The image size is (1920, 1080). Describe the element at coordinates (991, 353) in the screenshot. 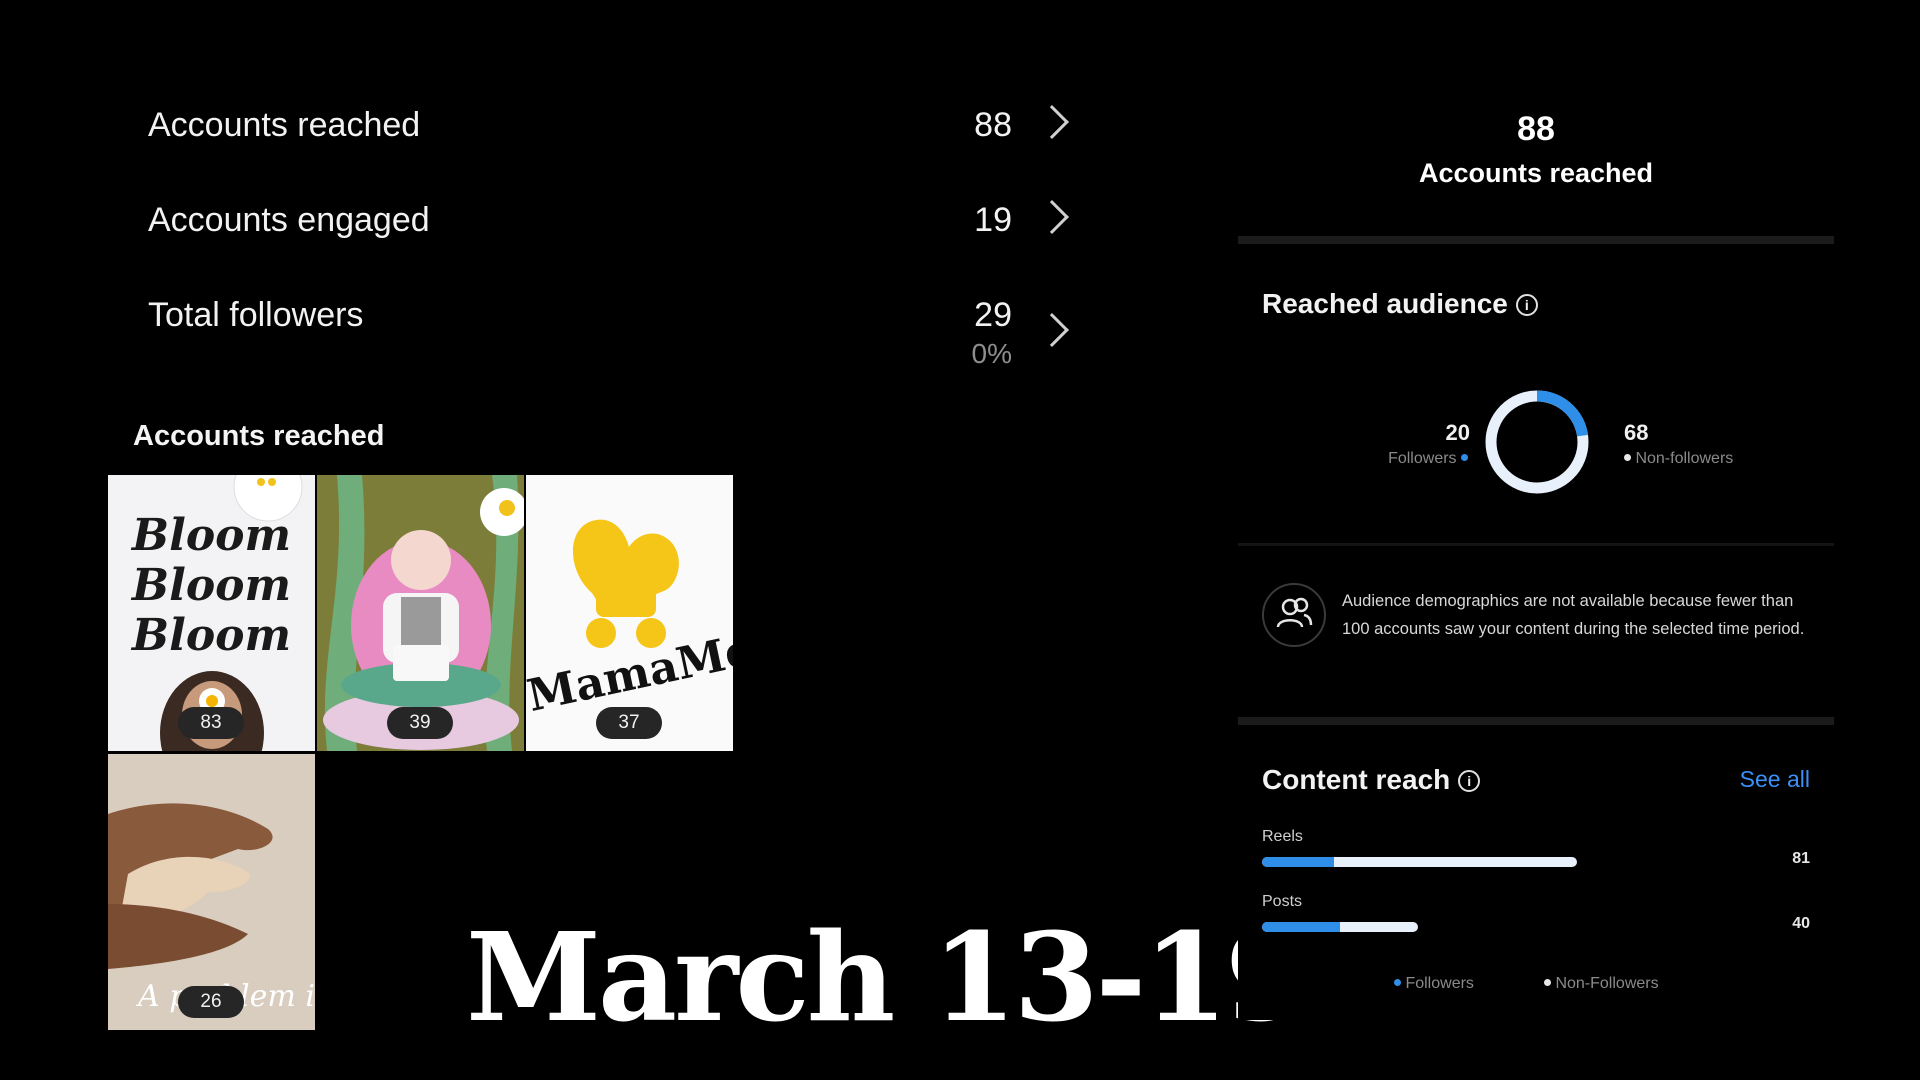

I see `stat-change-percent: 0%` at that location.